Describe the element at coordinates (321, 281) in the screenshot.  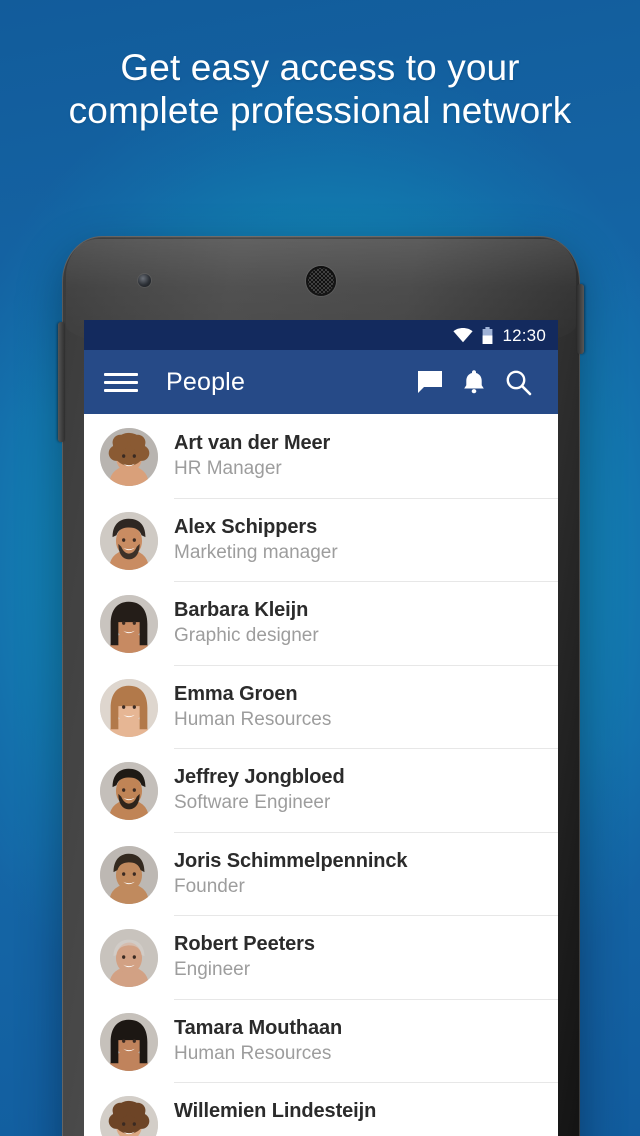
I see `earpiece-speaker-icon` at that location.